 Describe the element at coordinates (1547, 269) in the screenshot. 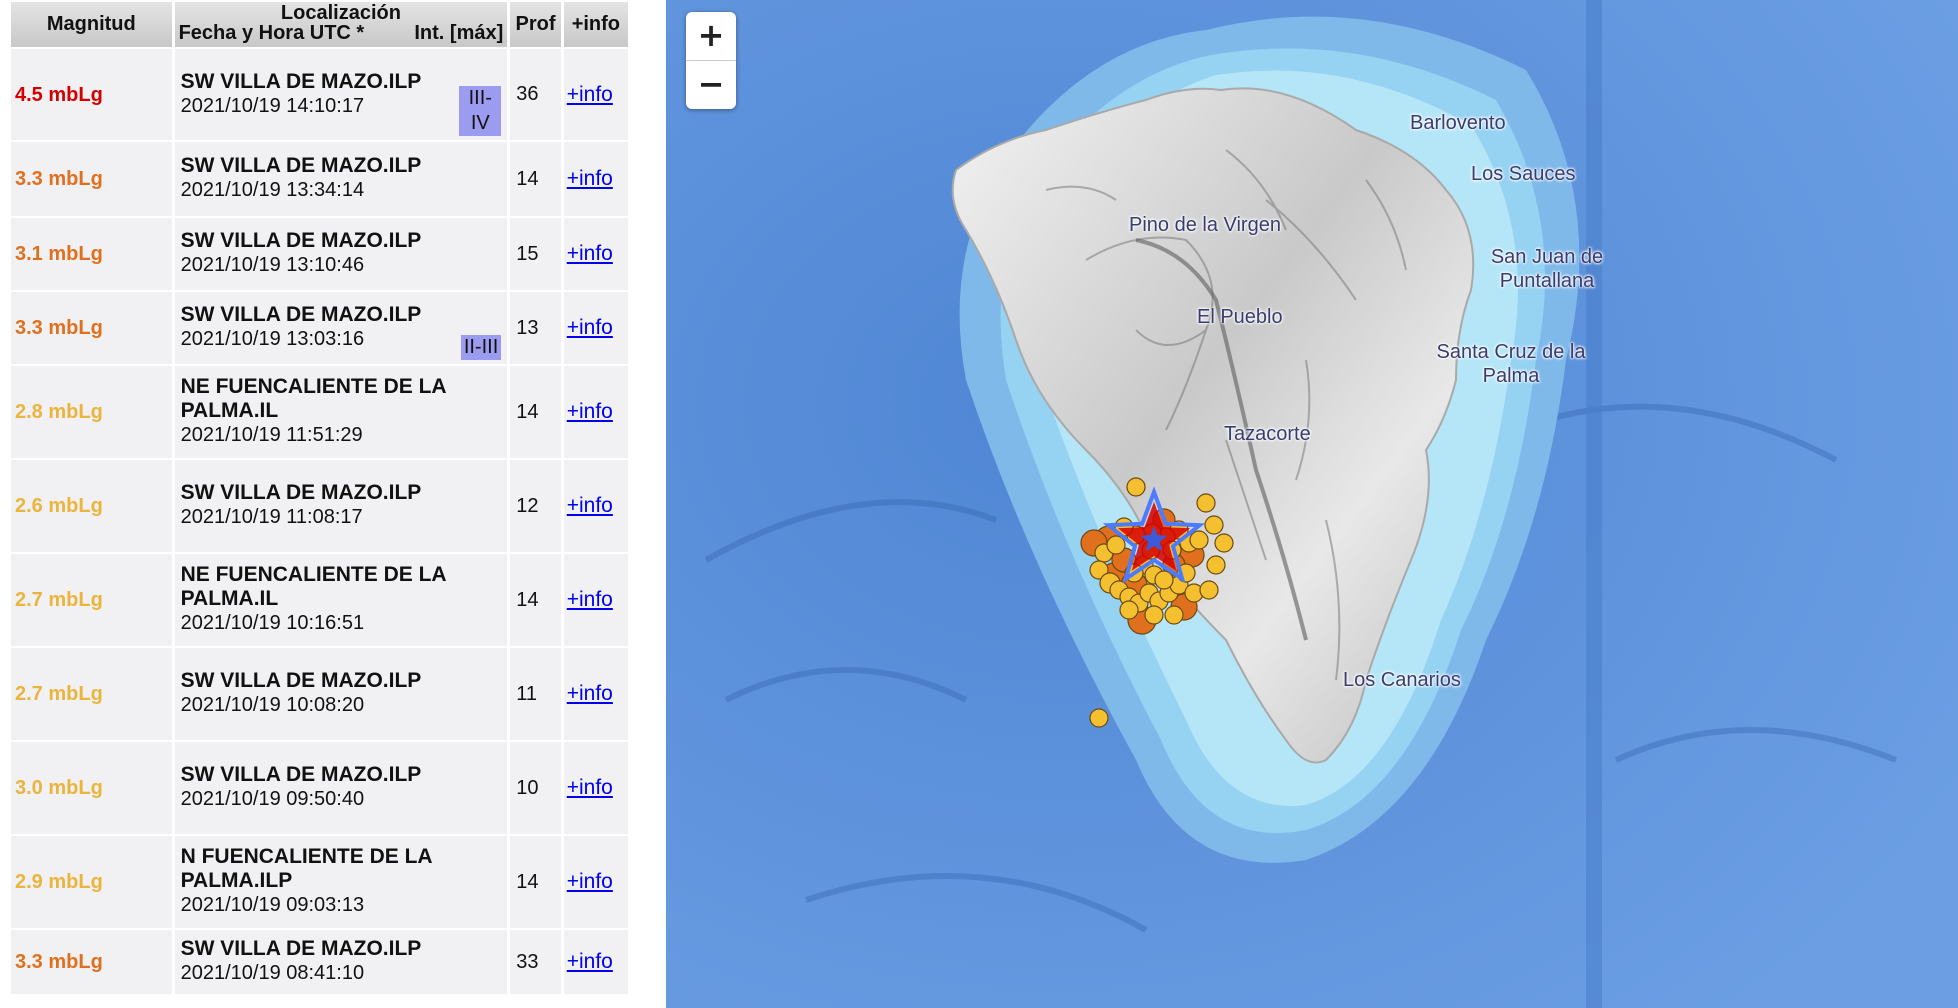

I see `place-san-juan-de-puntallana: San Juan de Puntallana` at that location.